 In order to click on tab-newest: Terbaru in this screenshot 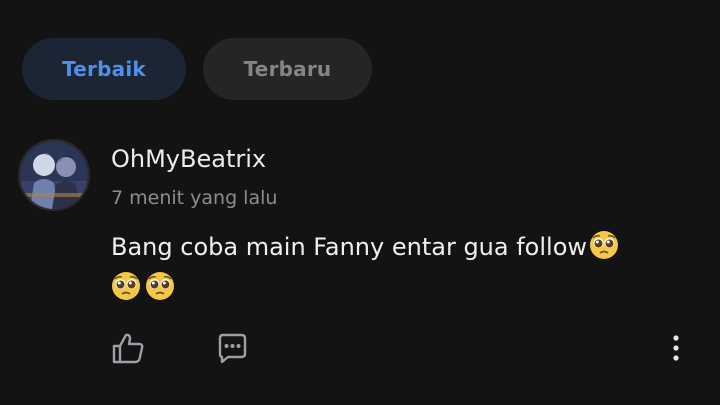, I will do `click(287, 69)`.